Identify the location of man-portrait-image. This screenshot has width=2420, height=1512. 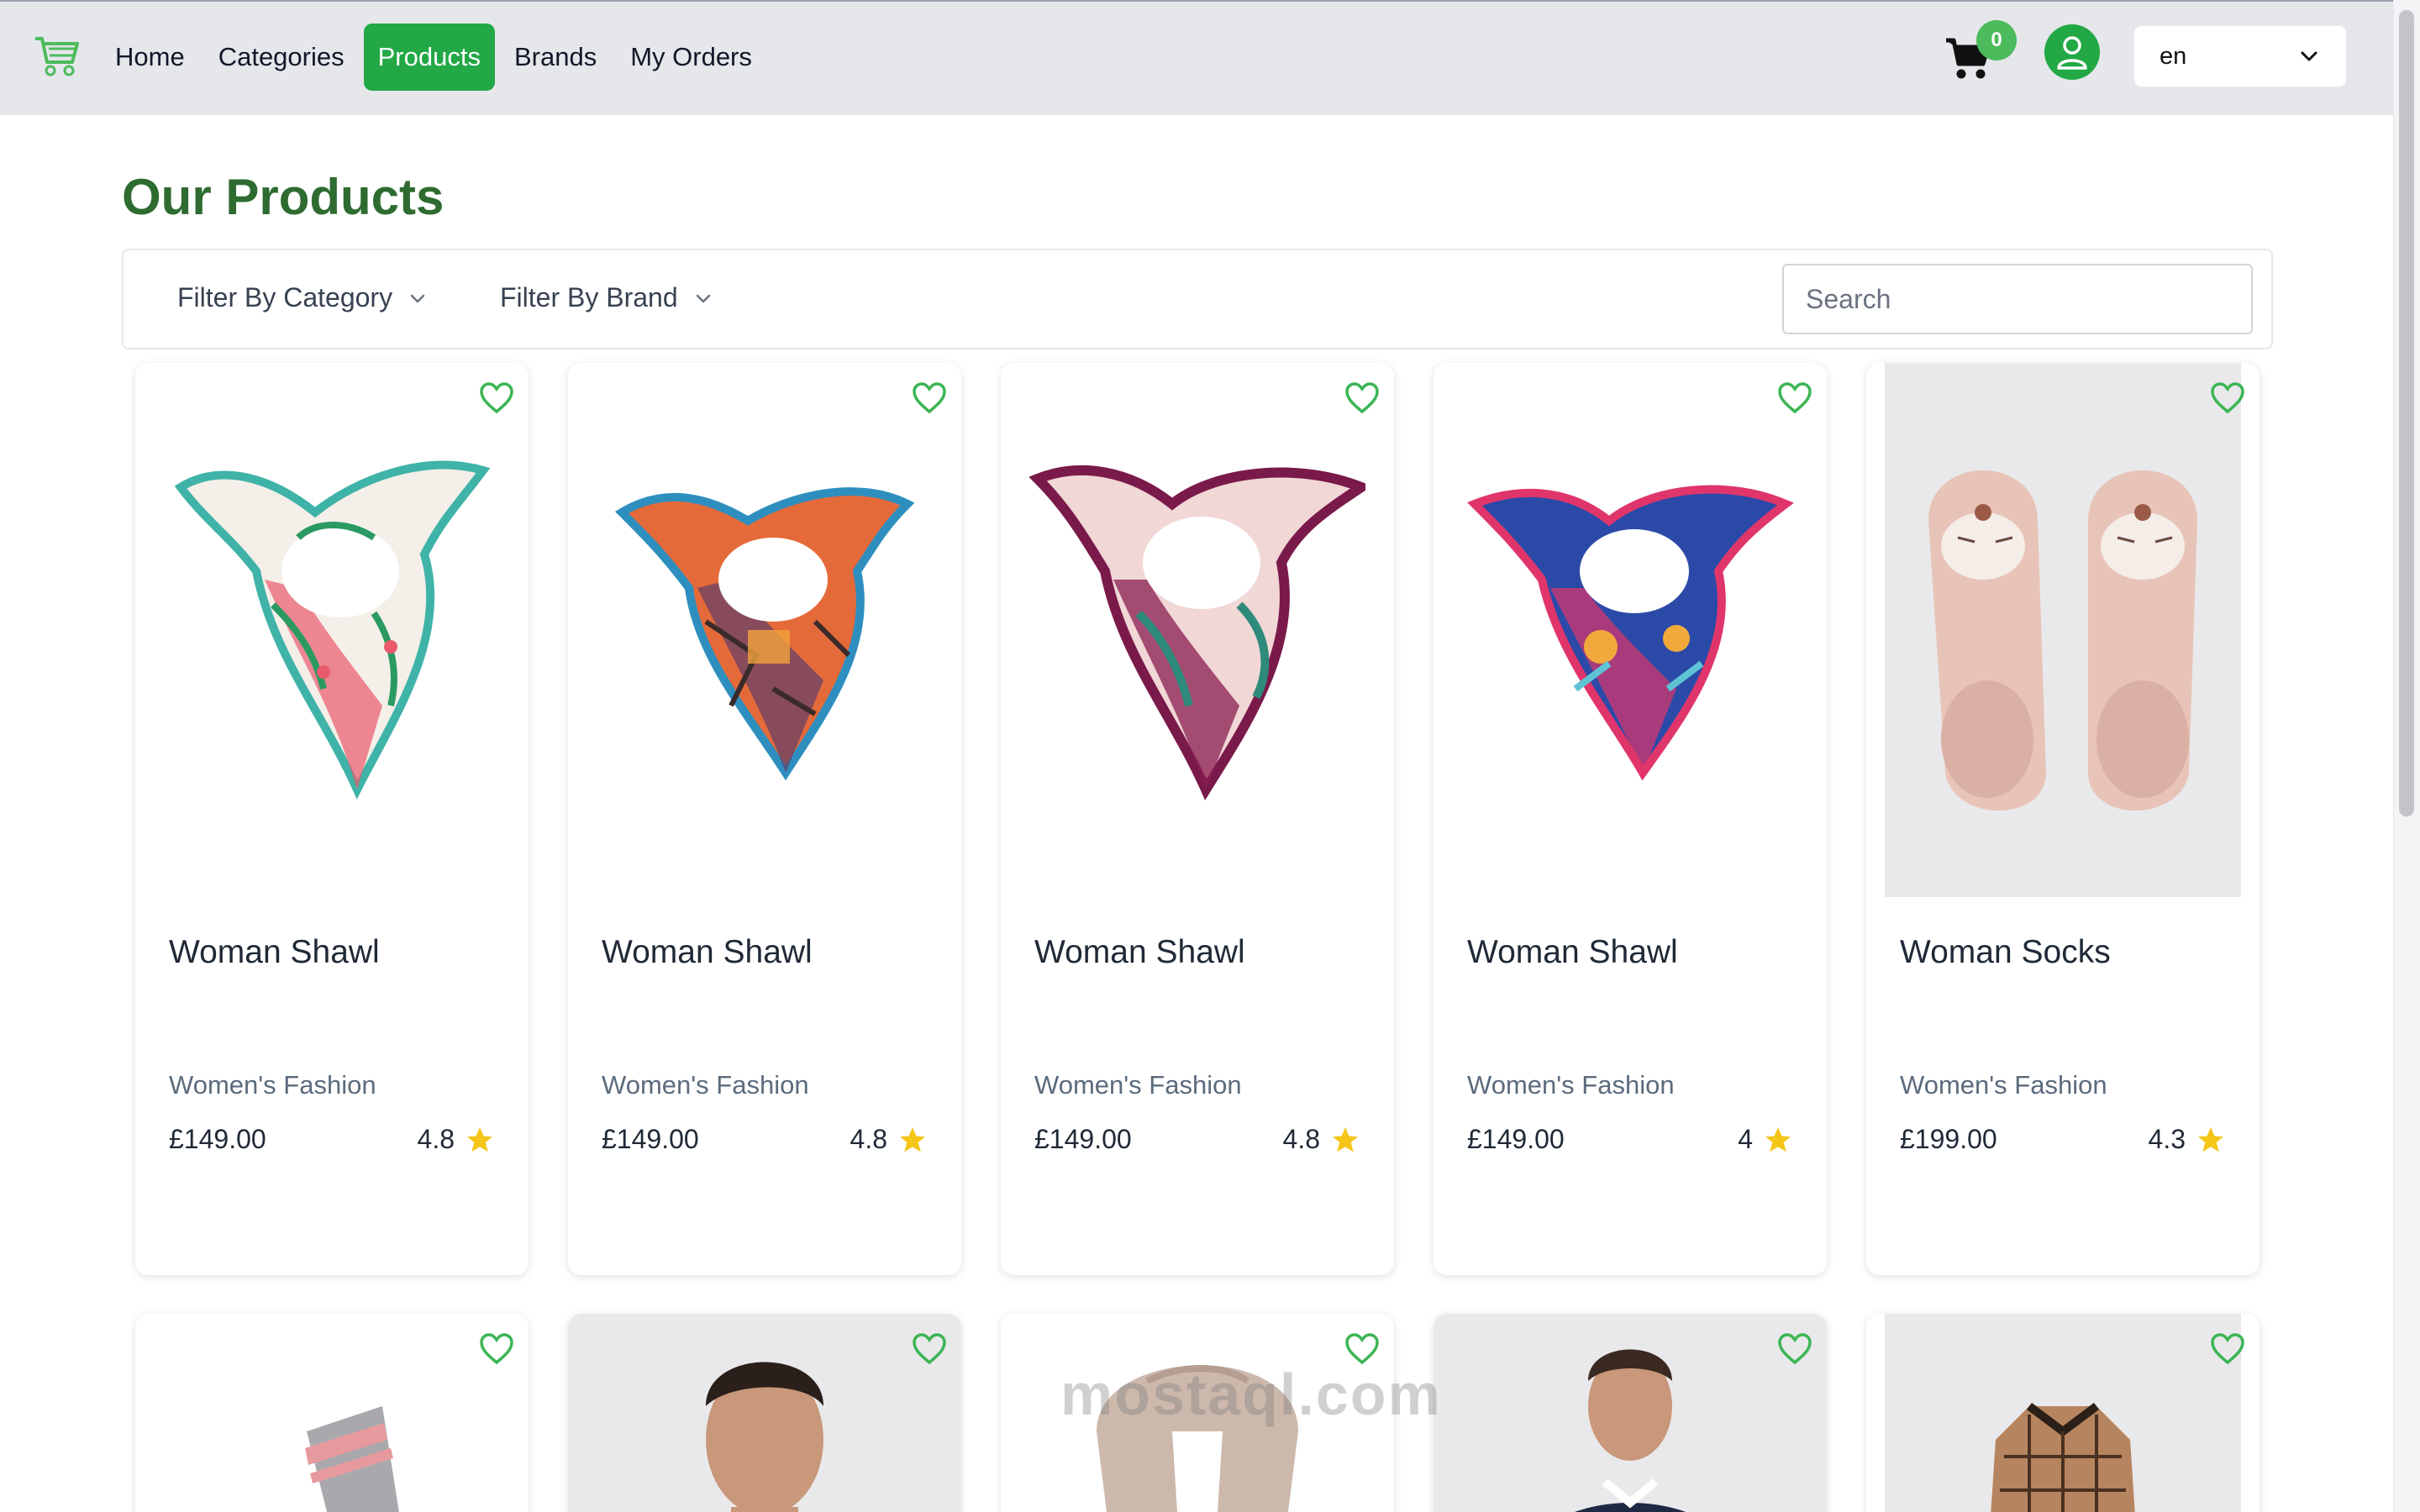
(764, 1437).